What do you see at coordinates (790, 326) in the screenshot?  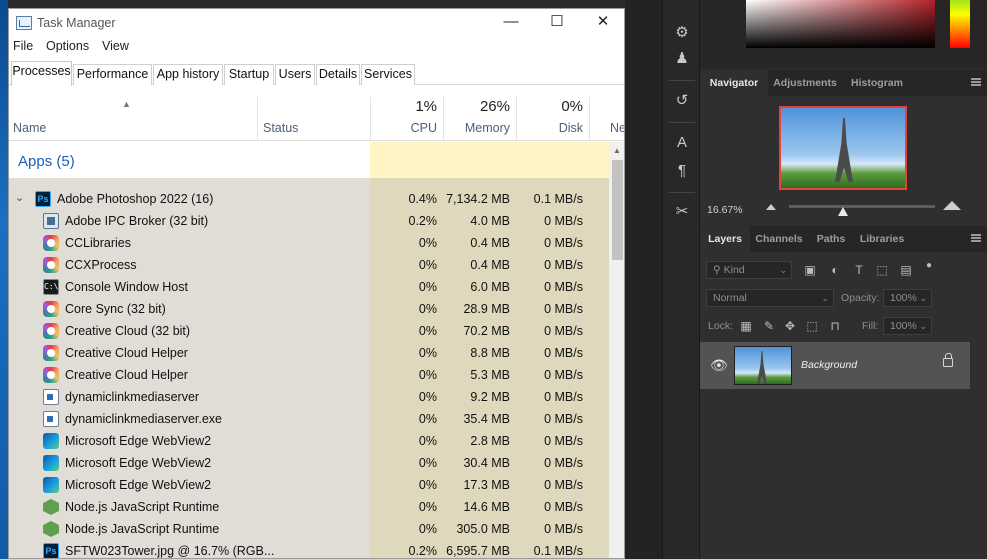 I see `lock-position-icon: ✥` at bounding box center [790, 326].